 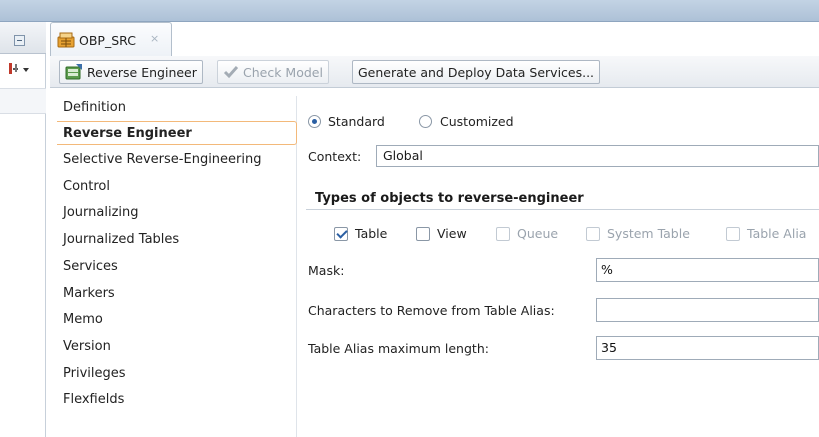 What do you see at coordinates (431, 310) in the screenshot?
I see `chars-remove-label: Characters to Remove from Table Alias:` at bounding box center [431, 310].